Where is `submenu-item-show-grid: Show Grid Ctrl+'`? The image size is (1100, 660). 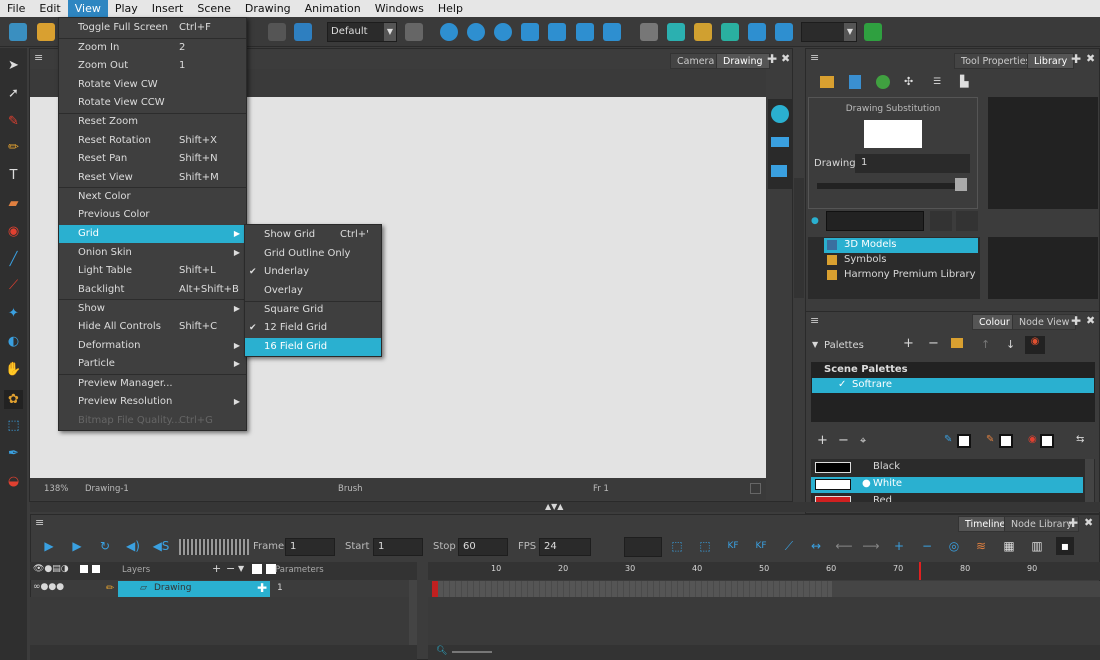 submenu-item-show-grid: Show Grid Ctrl+' is located at coordinates (313, 235).